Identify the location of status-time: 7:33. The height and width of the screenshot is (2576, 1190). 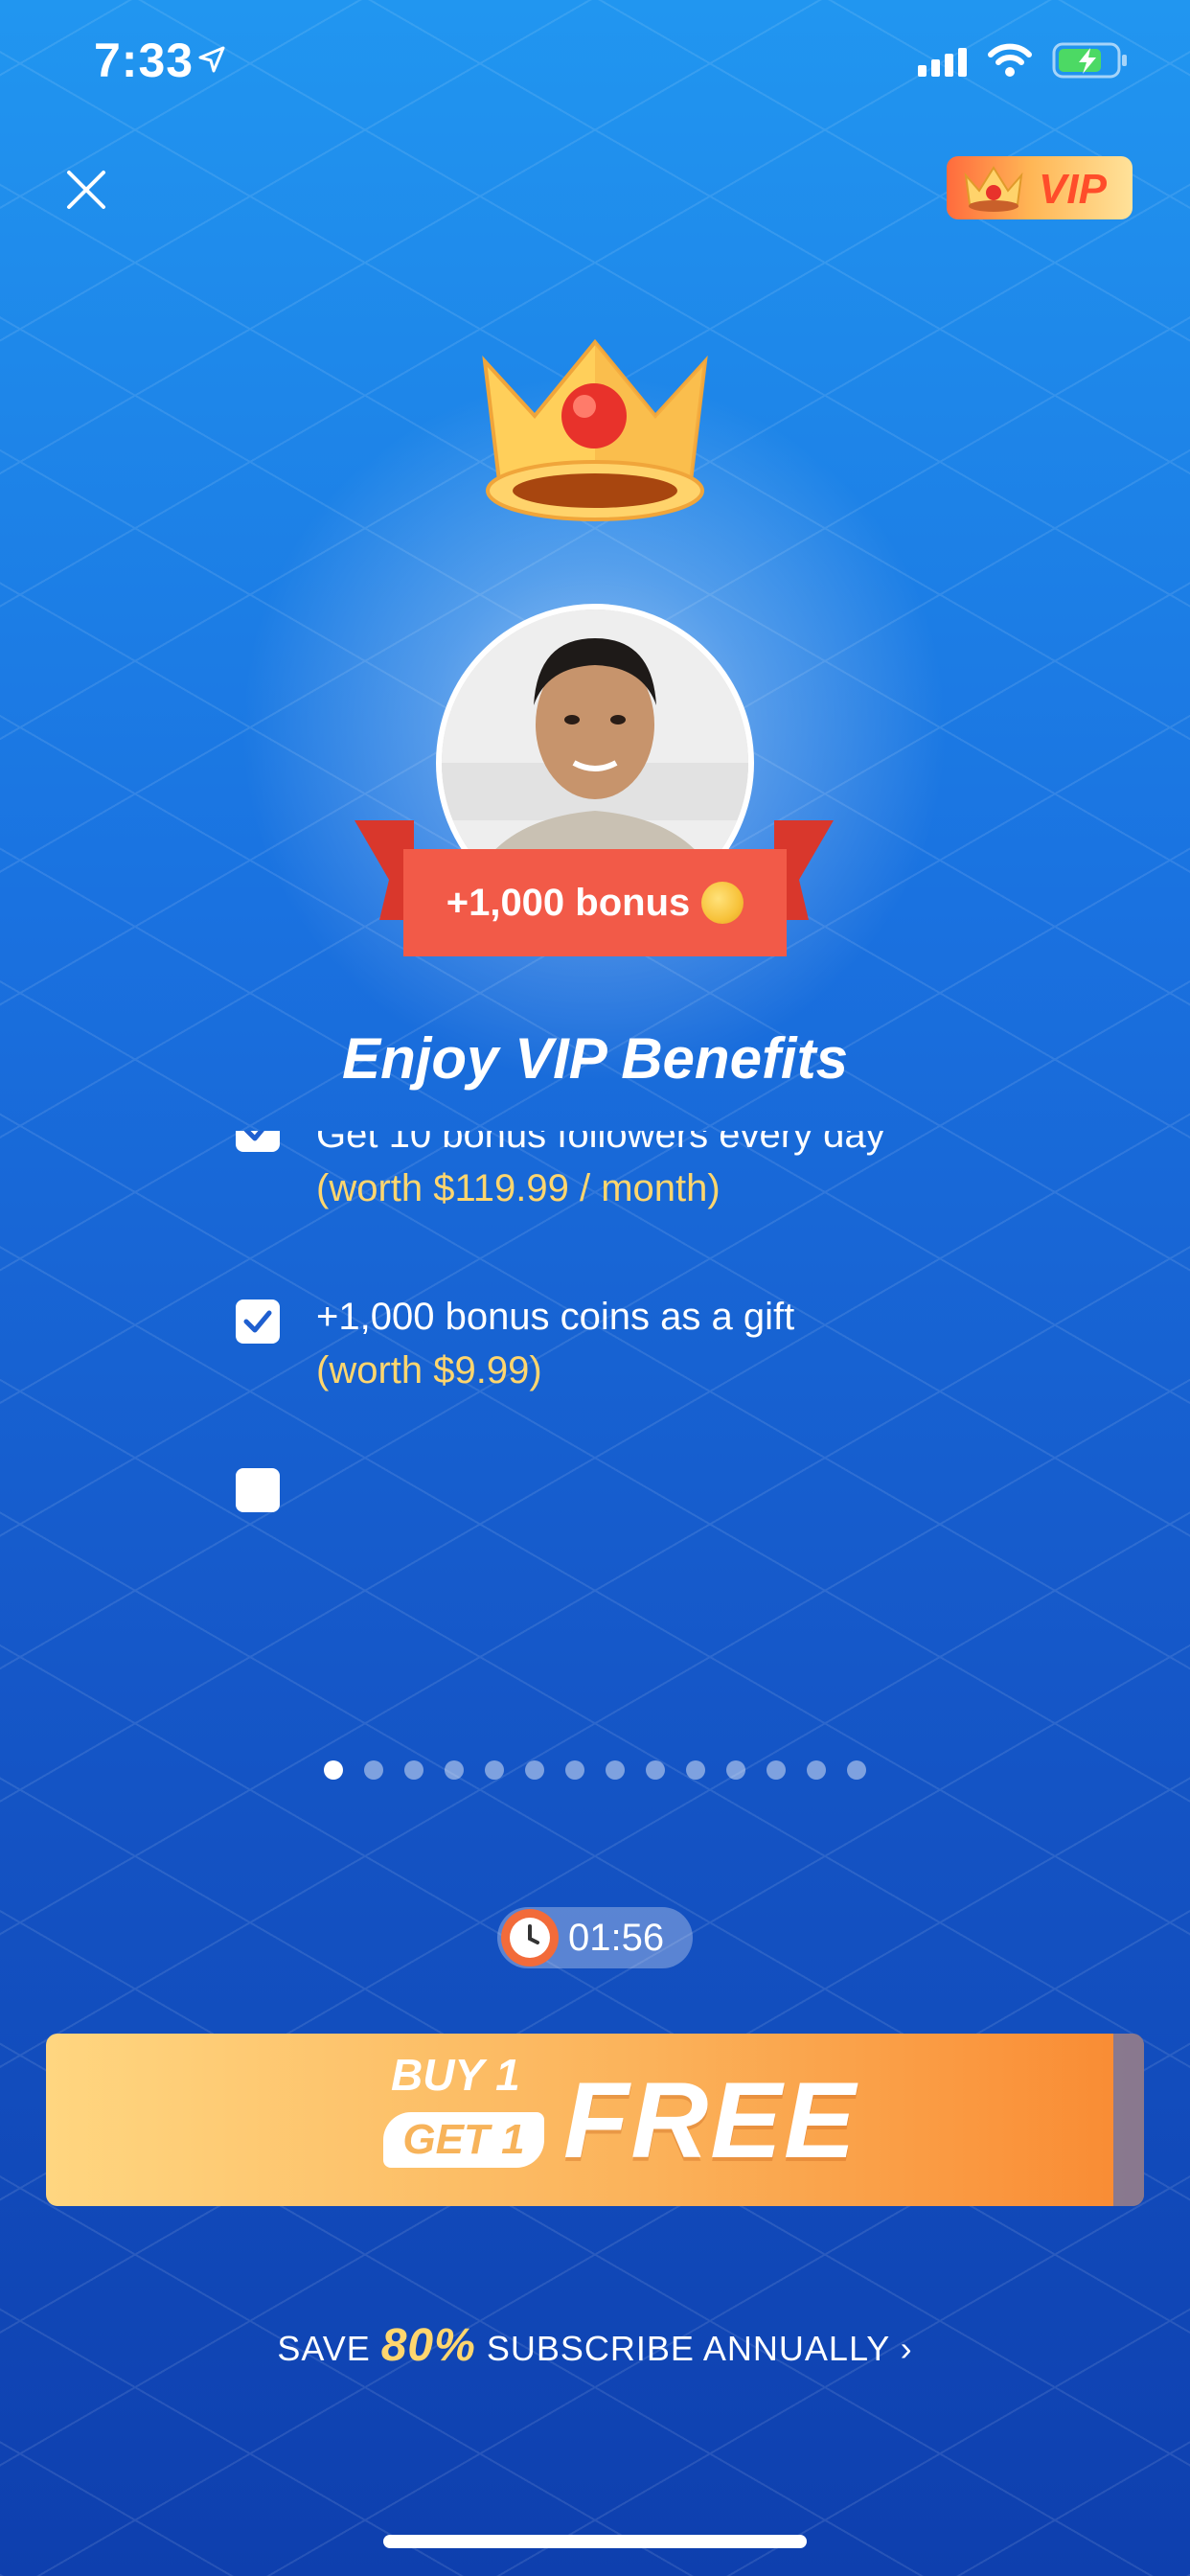
(144, 60).